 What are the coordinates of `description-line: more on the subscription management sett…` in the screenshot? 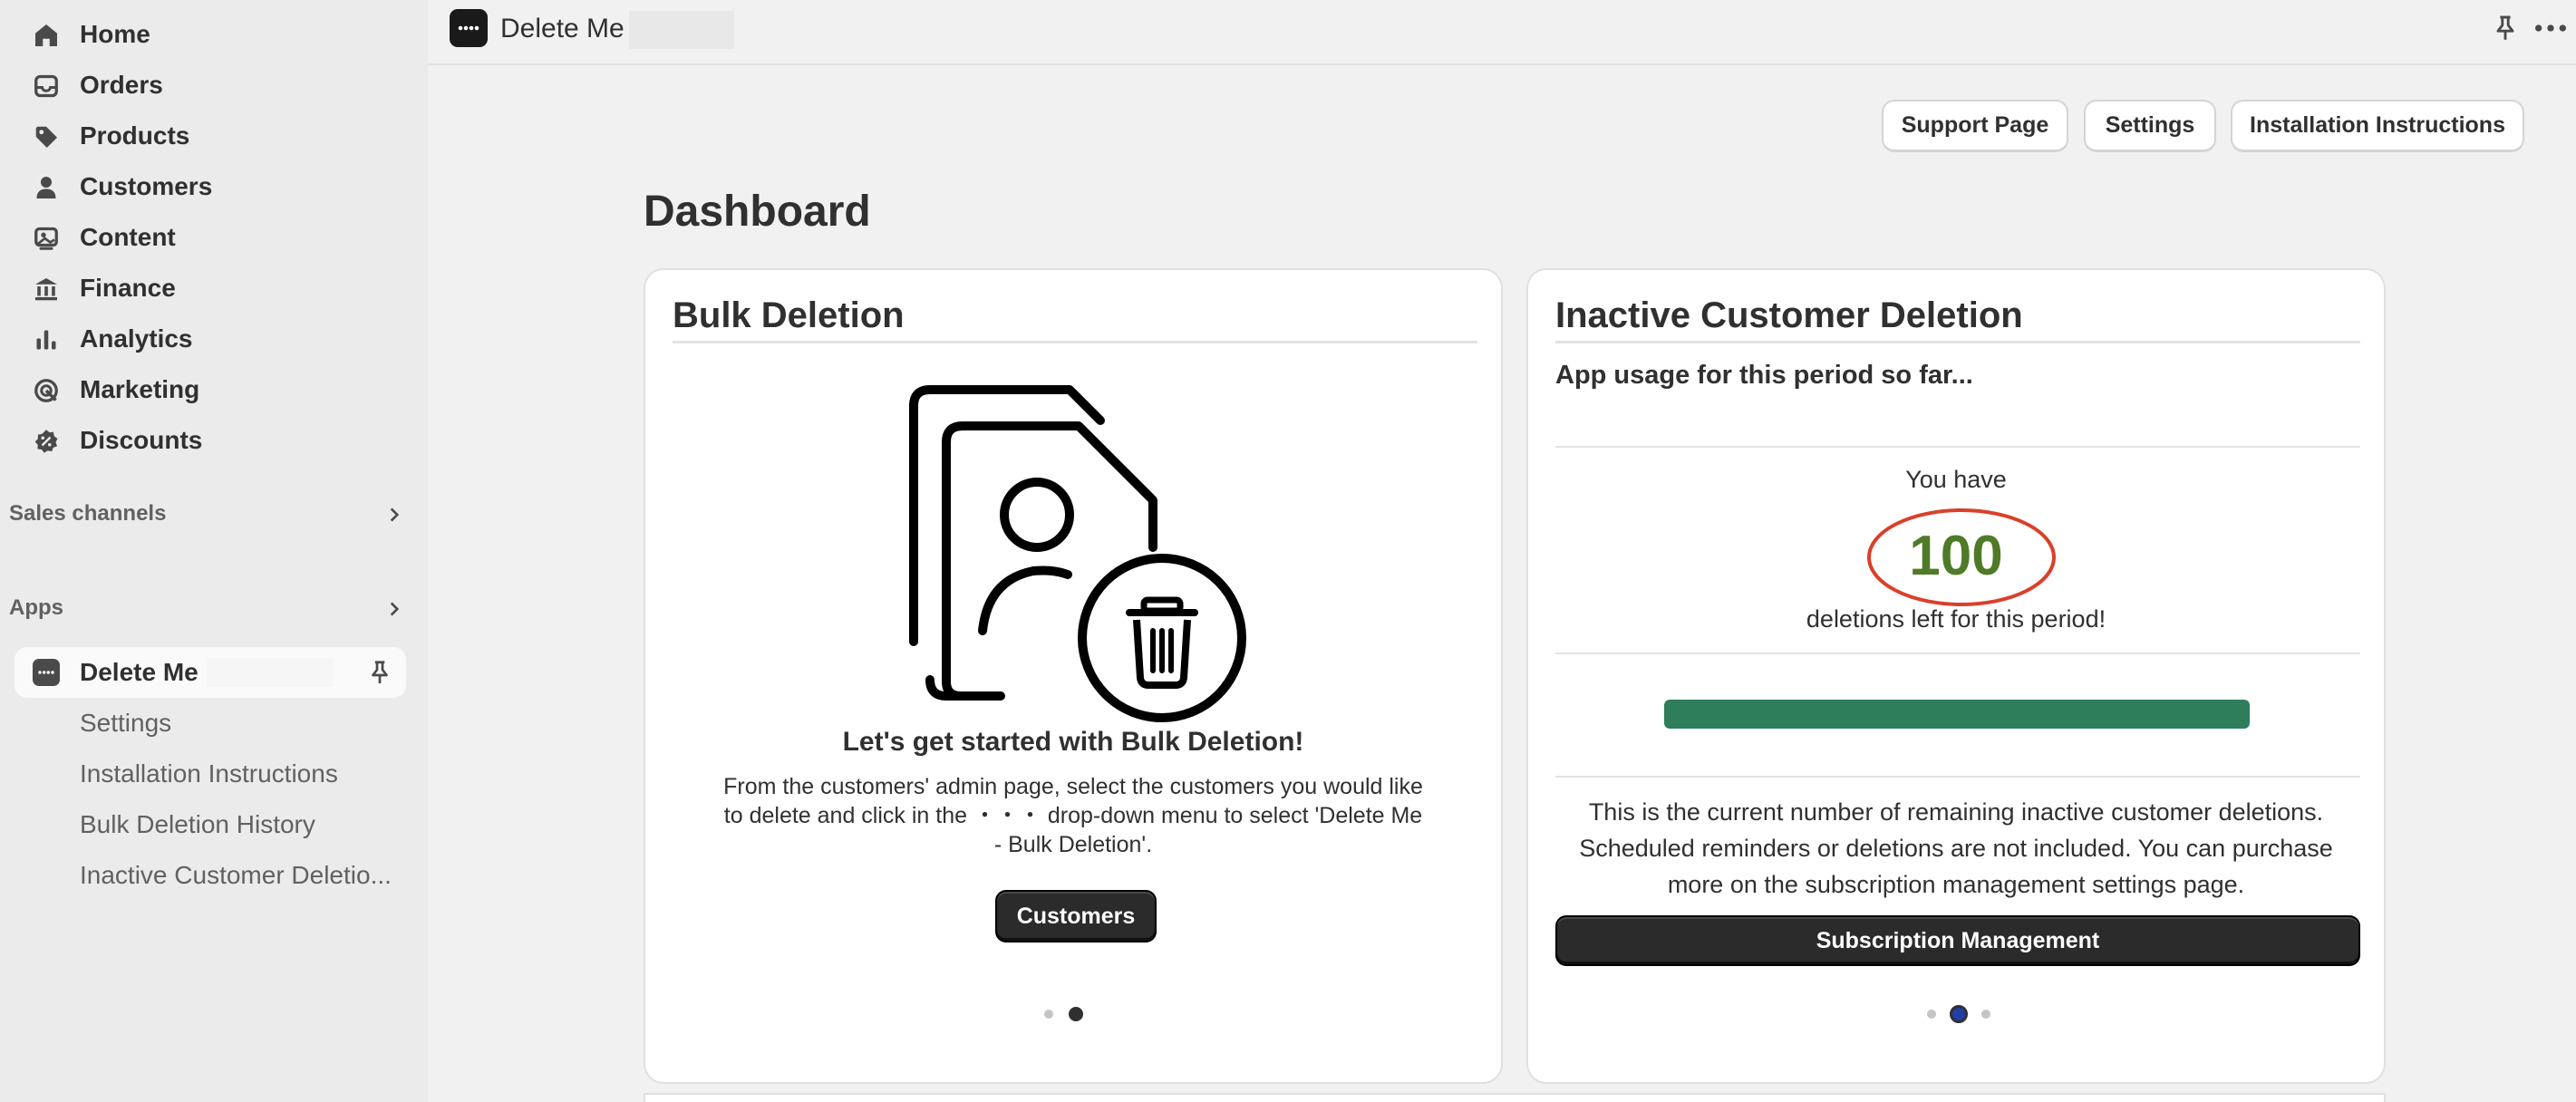 It's located at (1956, 884).